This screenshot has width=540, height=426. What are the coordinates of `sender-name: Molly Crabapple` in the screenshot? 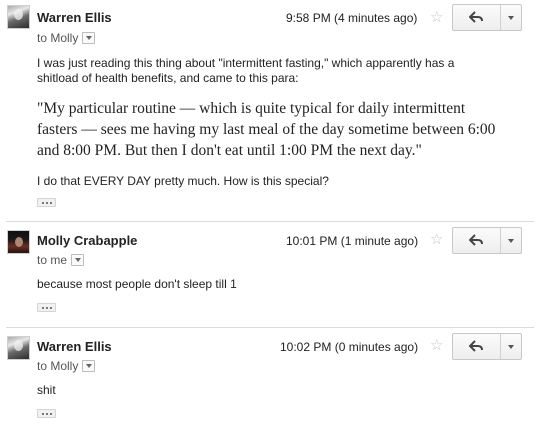 It's located at (87, 240).